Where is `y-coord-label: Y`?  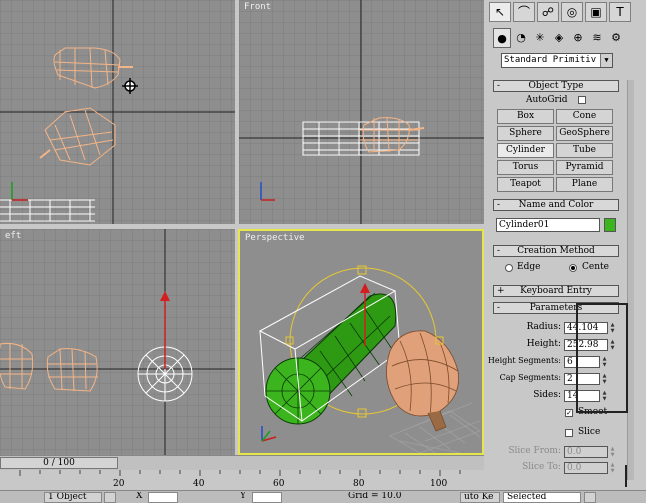
y-coord-label: Y is located at coordinates (243, 496).